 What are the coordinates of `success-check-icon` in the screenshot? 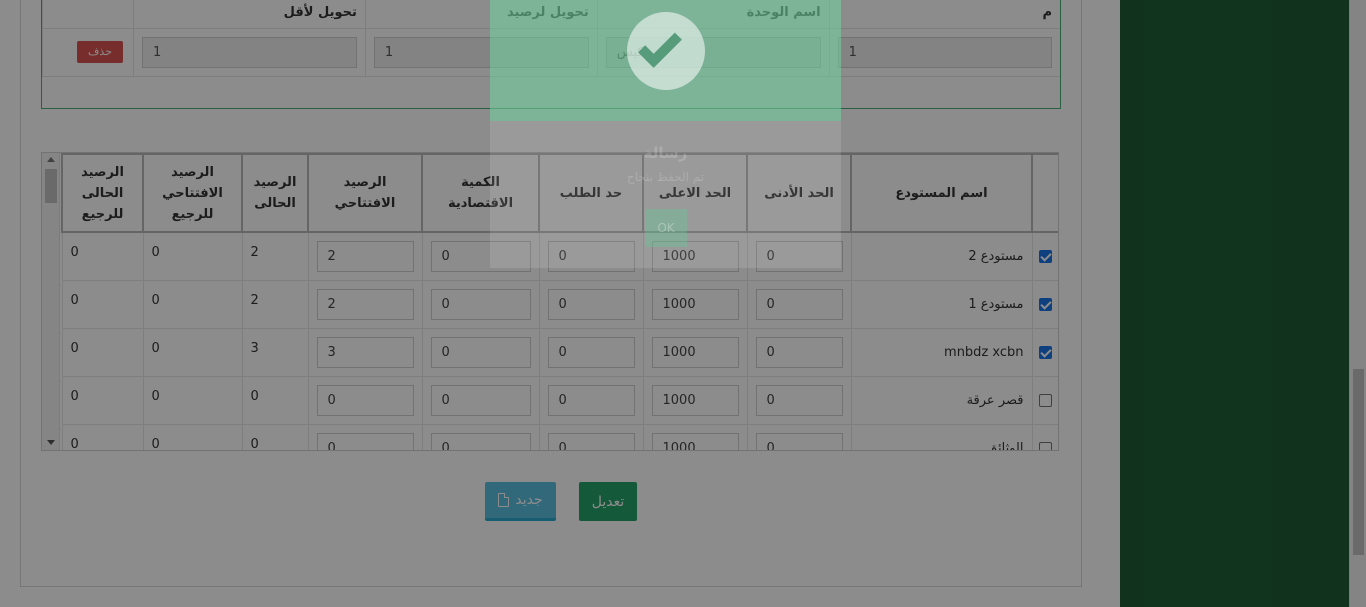 It's located at (666, 51).